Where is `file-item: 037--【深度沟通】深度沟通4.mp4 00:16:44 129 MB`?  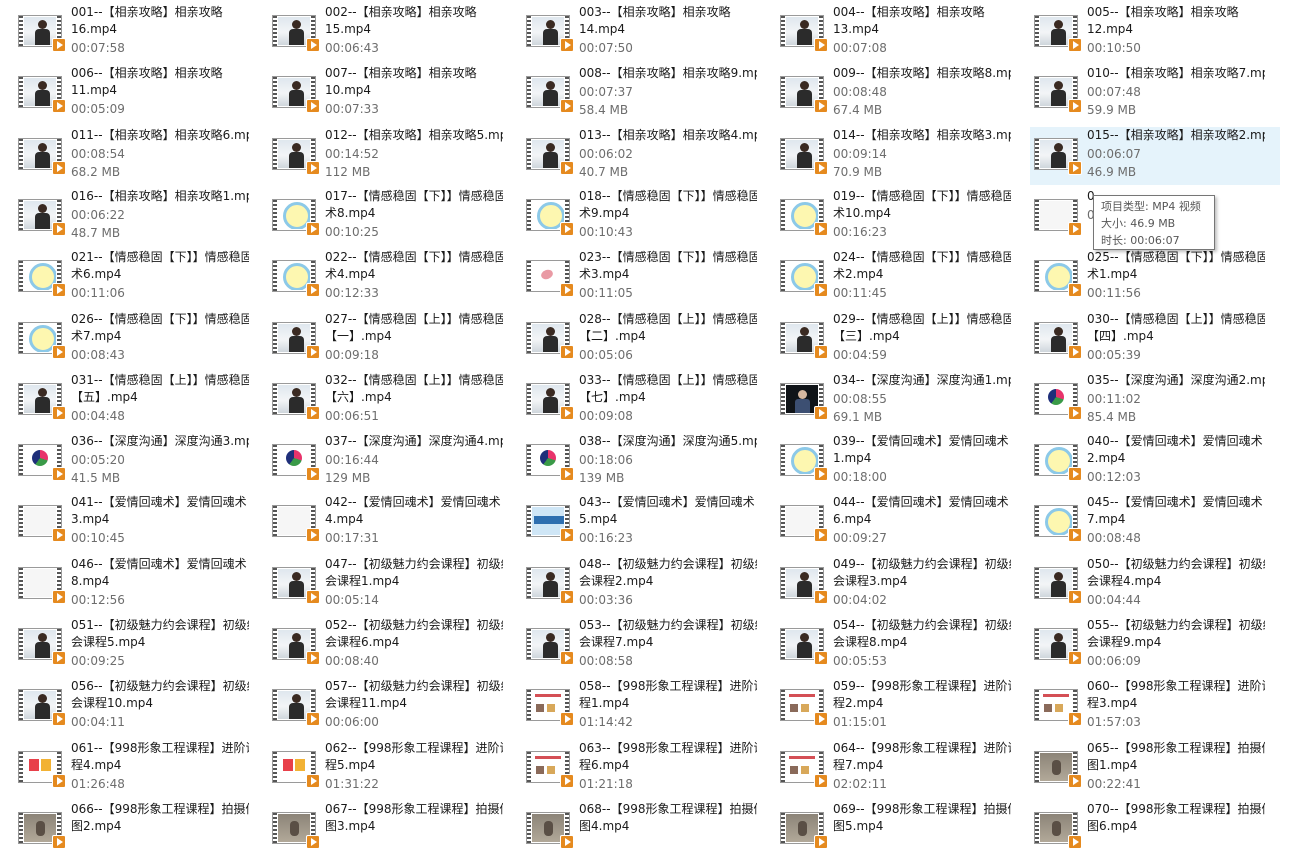
file-item: 037--【深度沟通】深度沟通4.mp4 00:16:44 129 MB is located at coordinates (379, 462).